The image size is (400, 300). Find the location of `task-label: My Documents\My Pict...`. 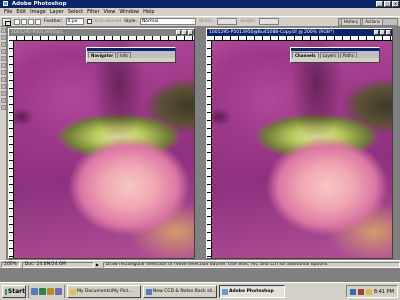

task-label: My Documents\My Pict... is located at coordinates (105, 291).